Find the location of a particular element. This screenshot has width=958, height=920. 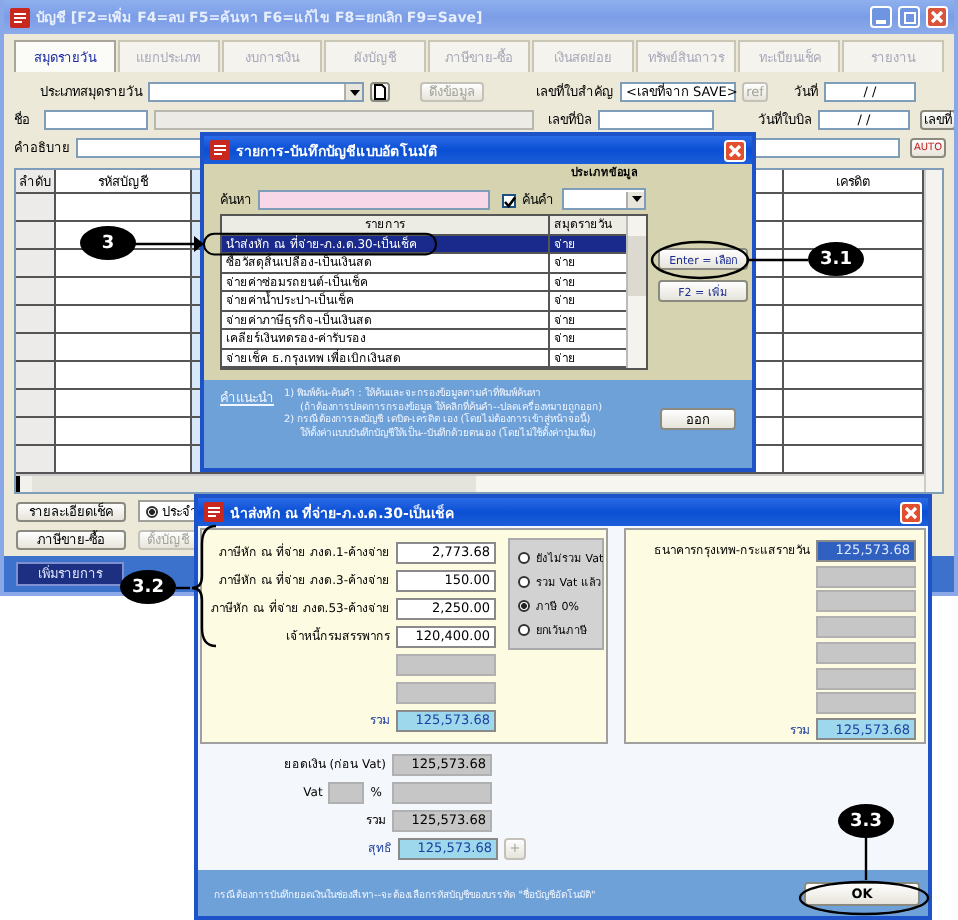

vat-amount-field is located at coordinates (442, 792).